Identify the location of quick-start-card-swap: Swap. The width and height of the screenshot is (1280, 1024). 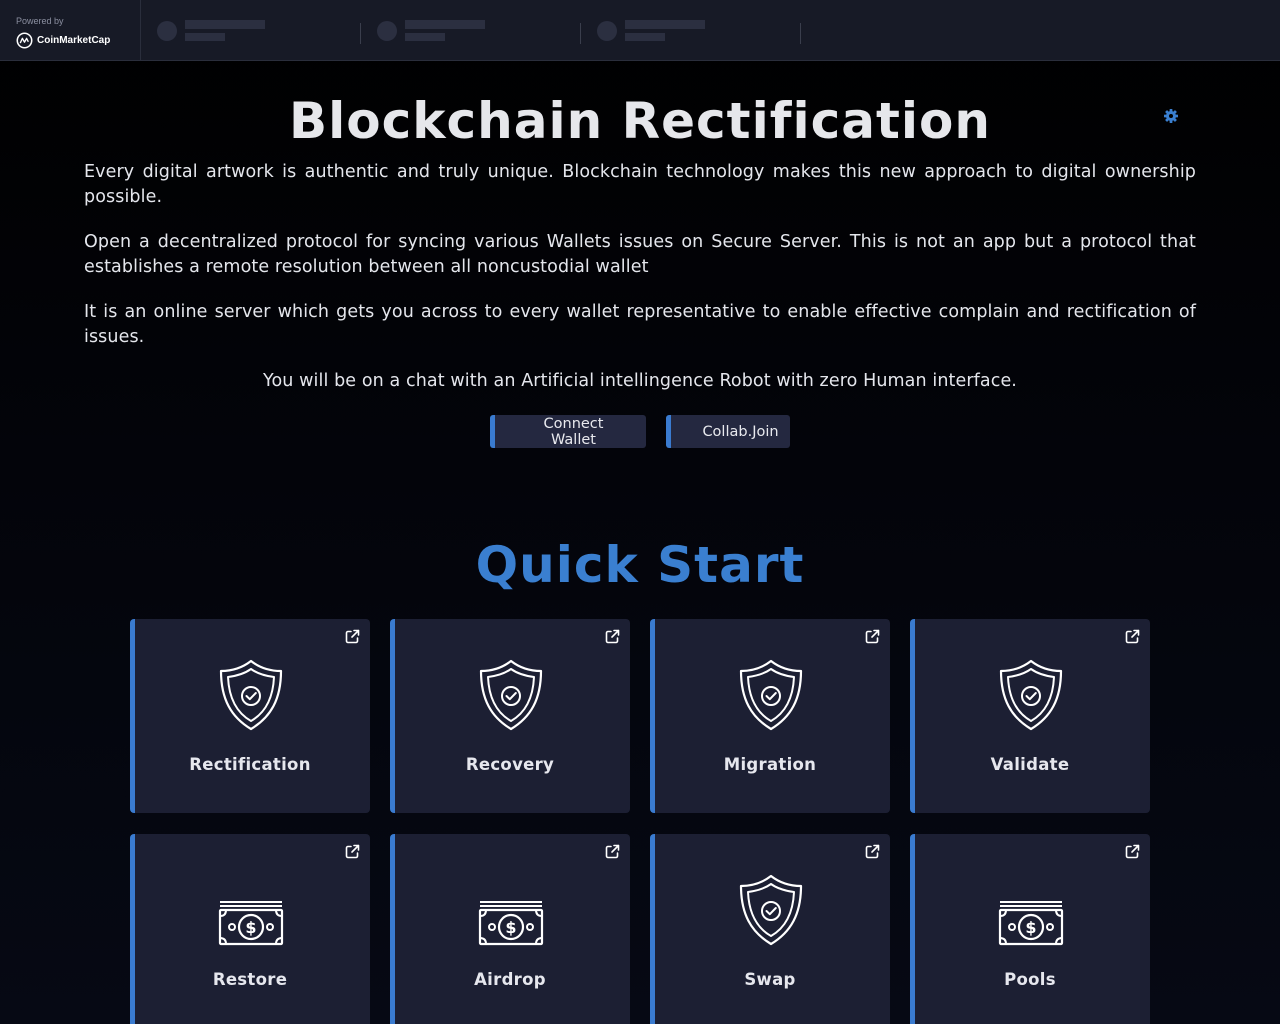
(770, 929).